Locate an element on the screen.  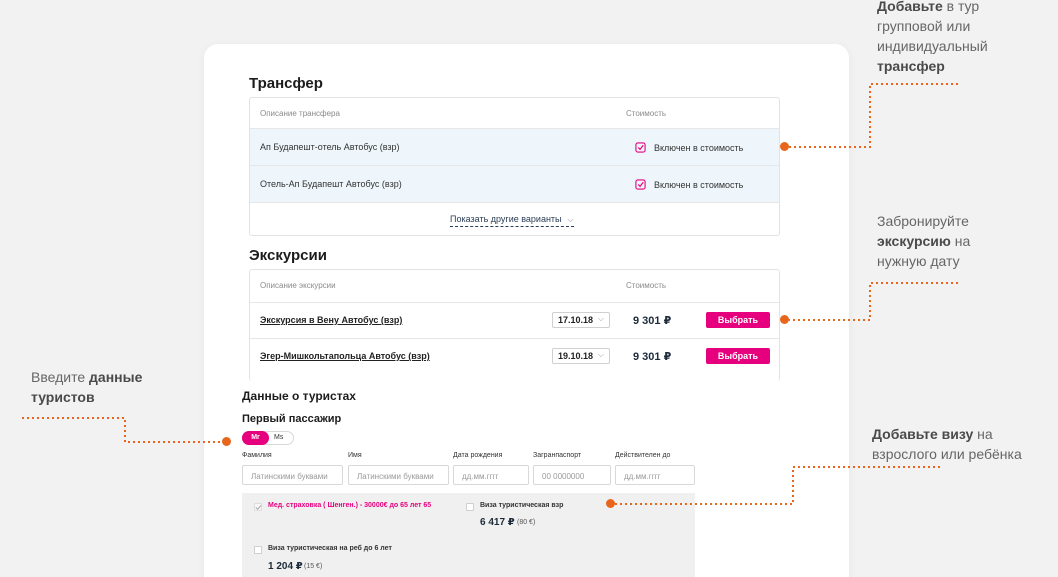
excursion-marker-dot is located at coordinates (784, 319).